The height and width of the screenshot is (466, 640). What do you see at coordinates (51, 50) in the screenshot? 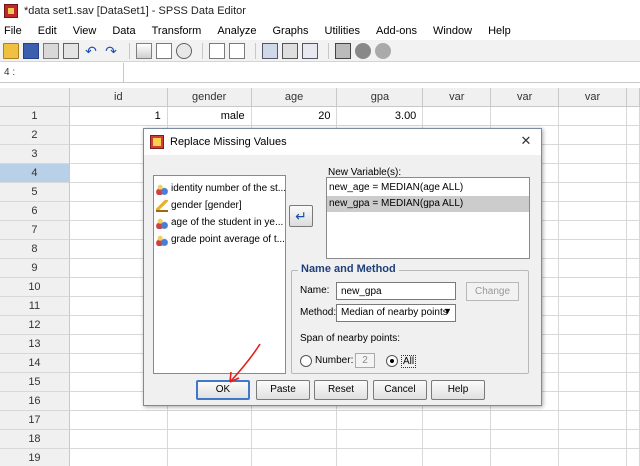
I see `print-icon` at bounding box center [51, 50].